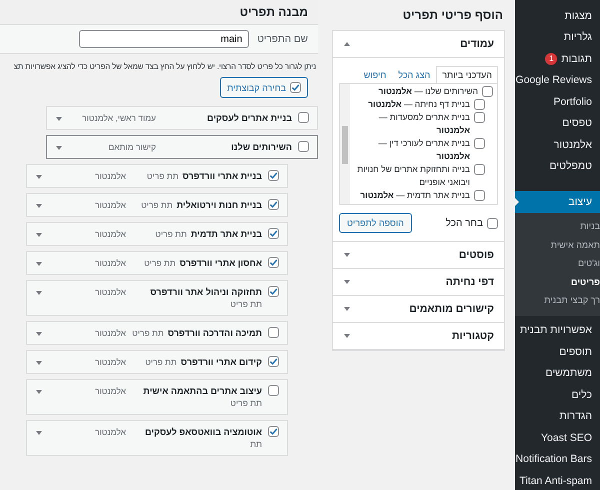 Image resolution: width=600 pixels, height=490 pixels. Describe the element at coordinates (557, 145) in the screenshot. I see `sidebar-item: אלמנטור` at that location.